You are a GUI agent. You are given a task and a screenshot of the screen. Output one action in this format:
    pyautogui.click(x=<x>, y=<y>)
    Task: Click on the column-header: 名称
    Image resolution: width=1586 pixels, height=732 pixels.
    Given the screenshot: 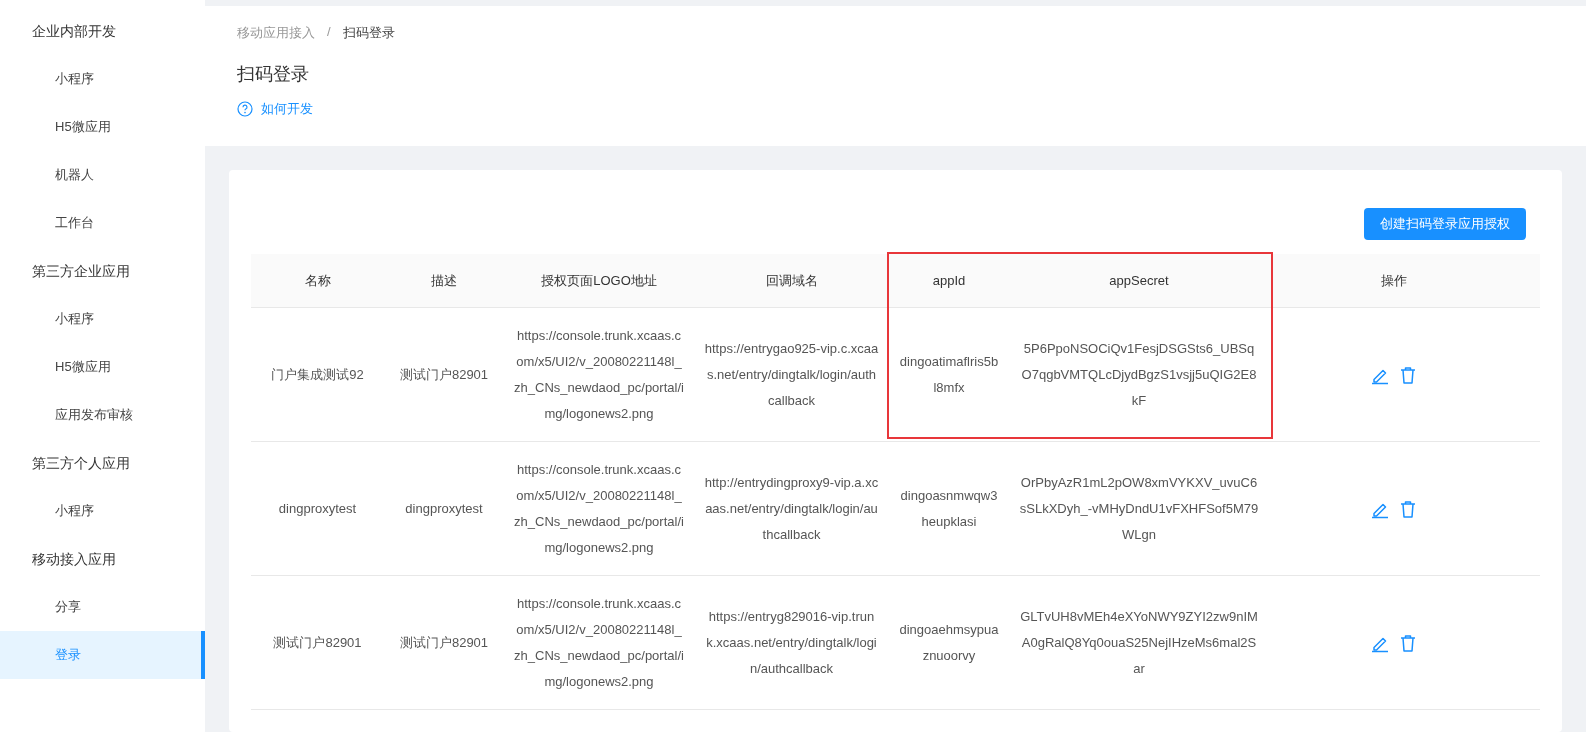 What is the action you would take?
    pyautogui.click(x=317, y=280)
    